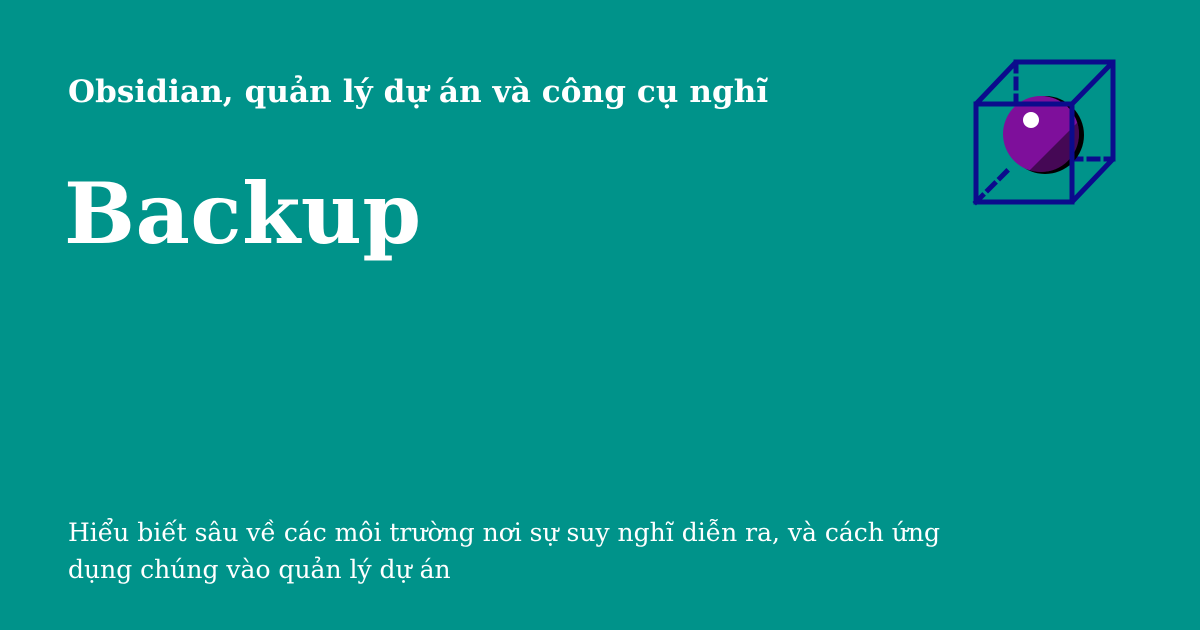 The height and width of the screenshot is (630, 1200). Describe the element at coordinates (243, 213) in the screenshot. I see `page-title: Backup` at that location.